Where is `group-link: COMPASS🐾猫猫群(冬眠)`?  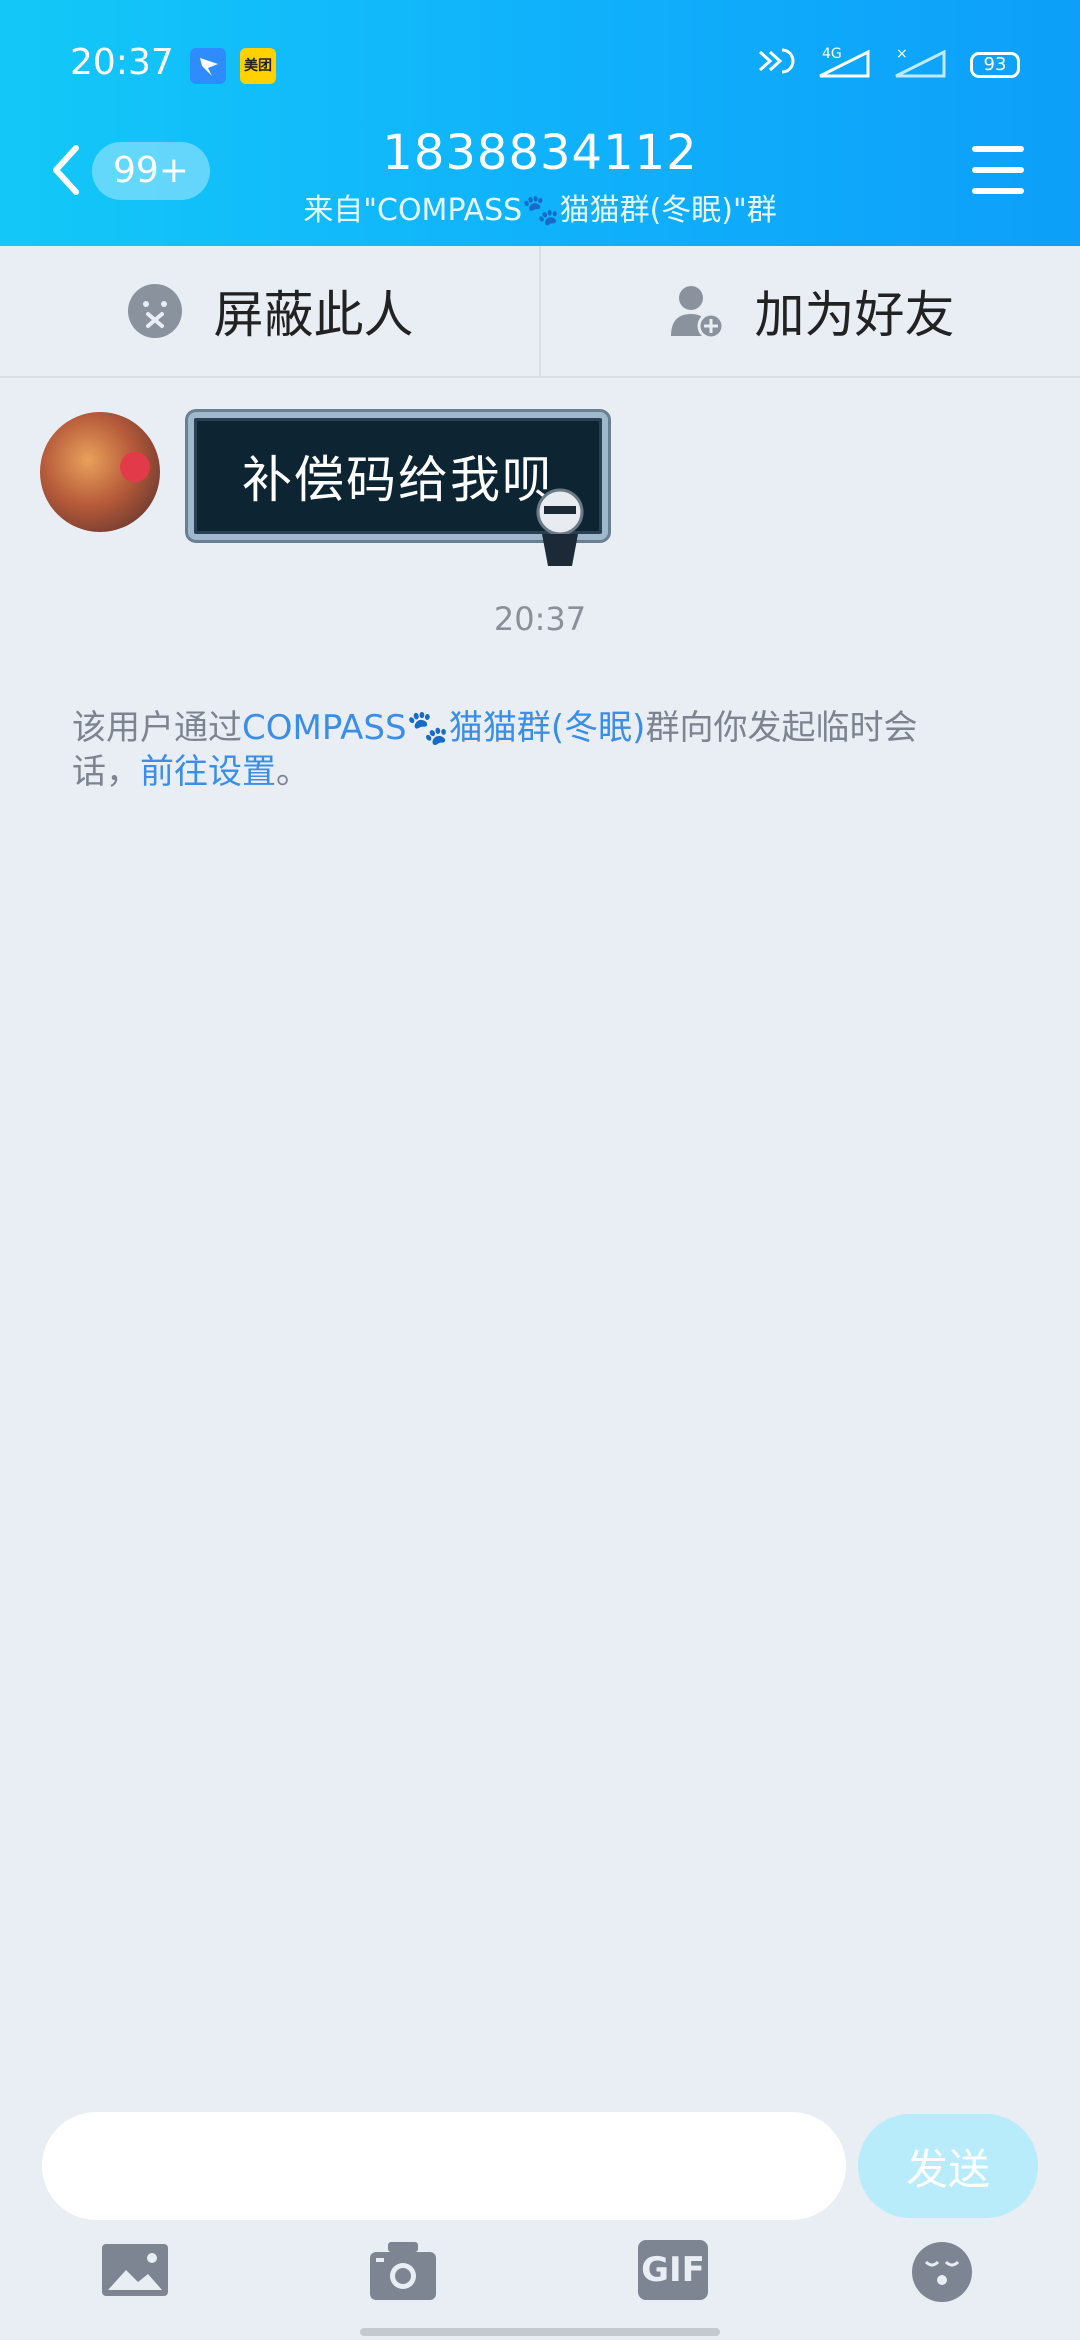 group-link: COMPASS🐾猫猫群(冬眠) is located at coordinates (443, 728).